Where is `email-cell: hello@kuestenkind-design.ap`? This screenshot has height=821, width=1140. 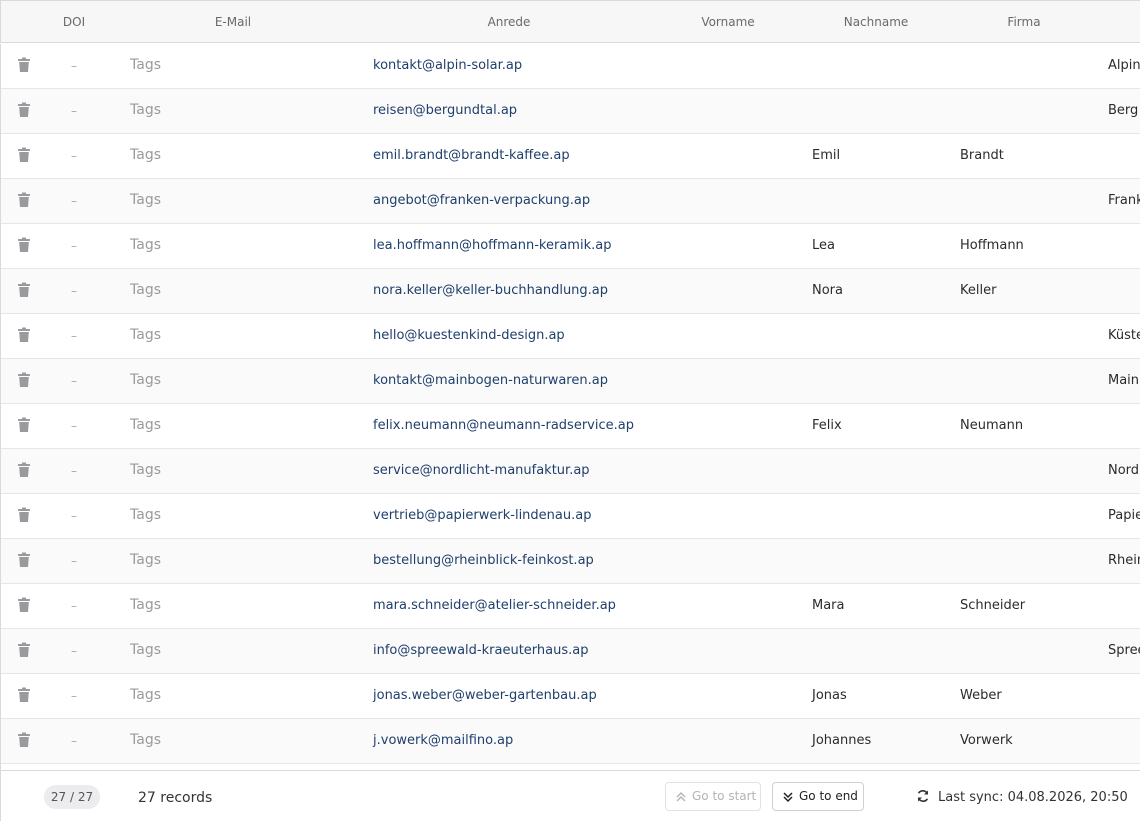 email-cell: hello@kuestenkind-design.ap is located at coordinates (469, 336).